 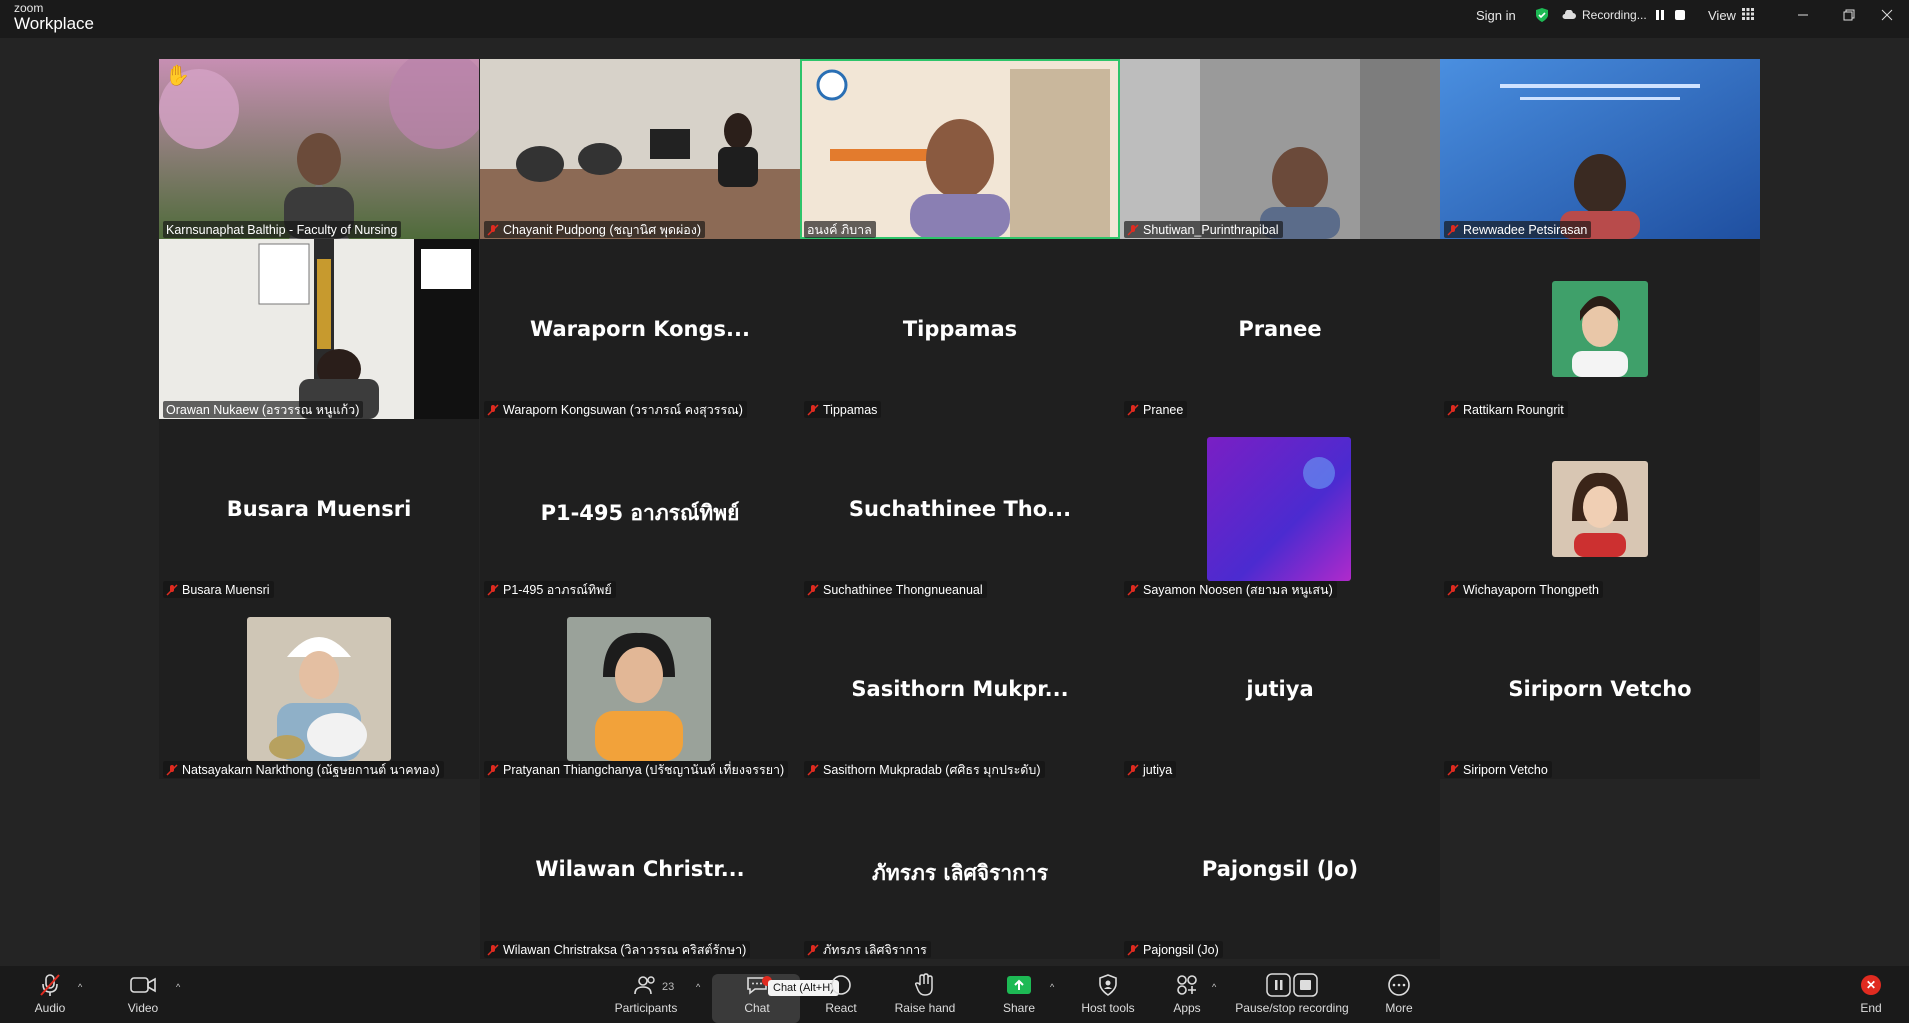 I want to click on audio-button: Audio, so click(x=50, y=996).